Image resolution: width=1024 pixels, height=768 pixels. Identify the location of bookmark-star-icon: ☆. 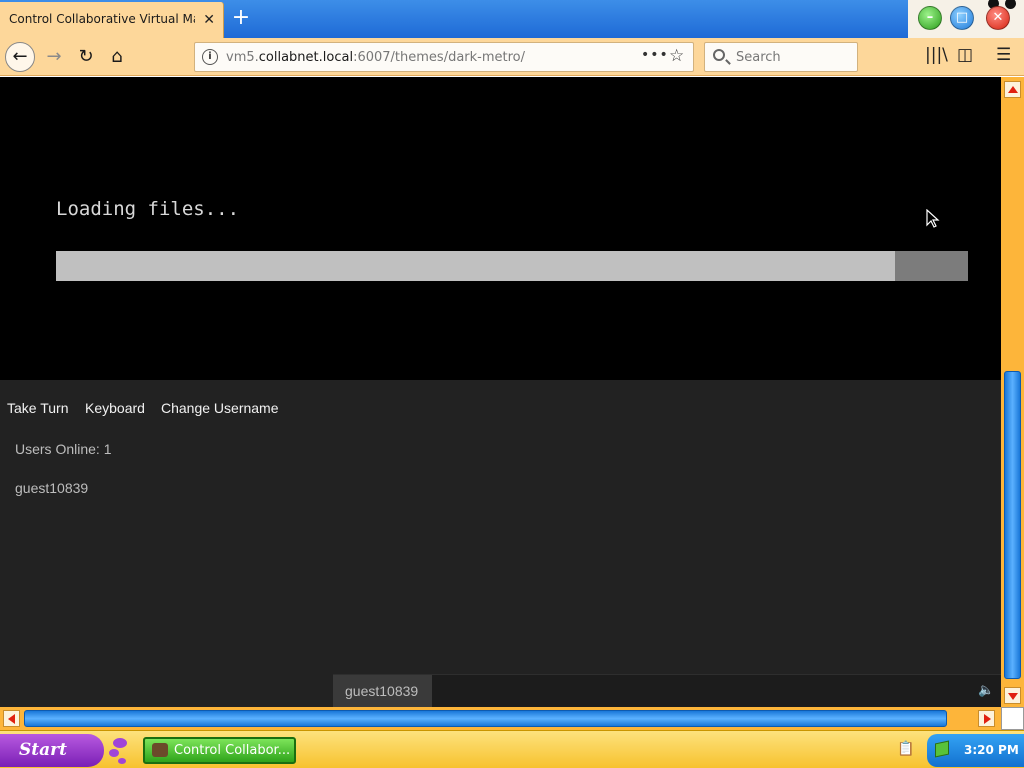
(676, 56).